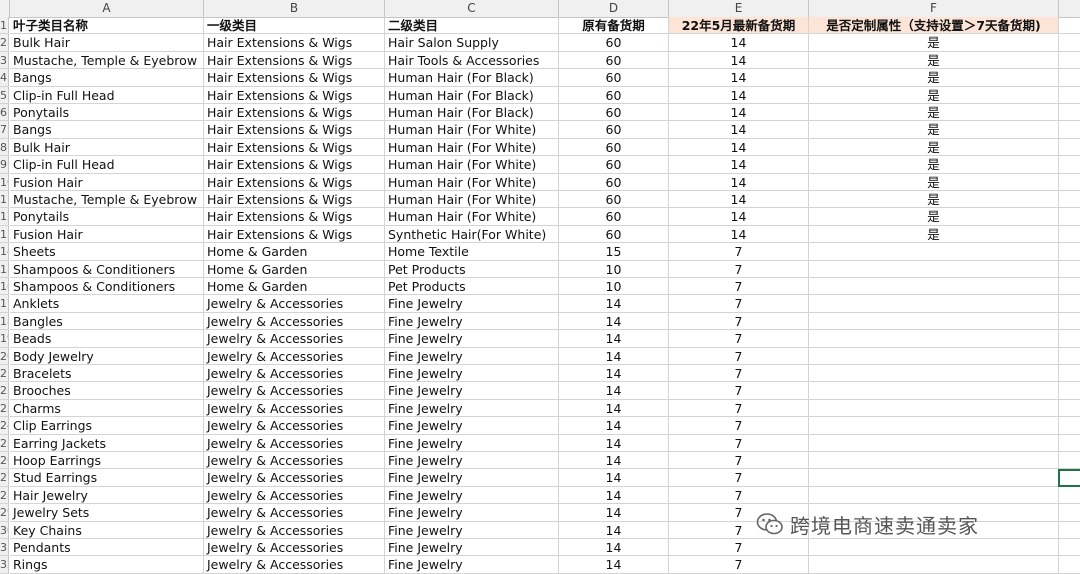 The width and height of the screenshot is (1080, 574). Describe the element at coordinates (107, 530) in the screenshot. I see `cell-leaf-category: Key Chains` at that location.